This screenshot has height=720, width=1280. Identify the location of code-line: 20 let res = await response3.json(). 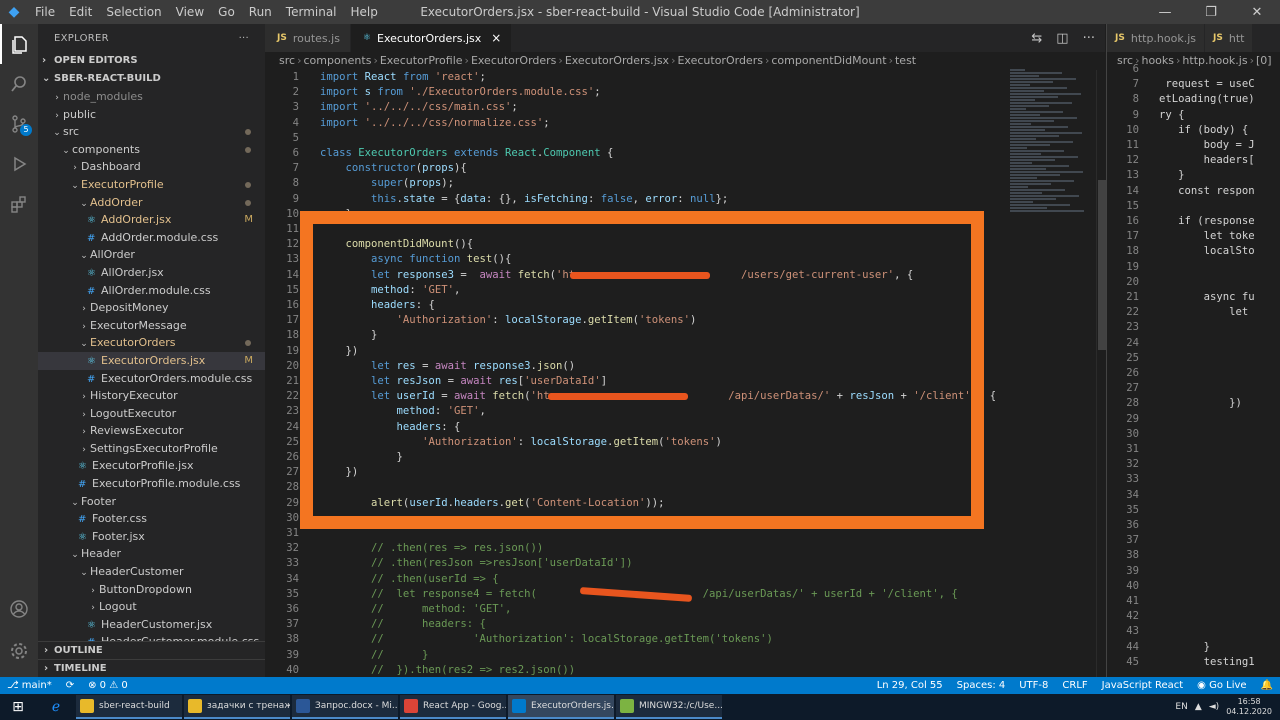
(685, 366).